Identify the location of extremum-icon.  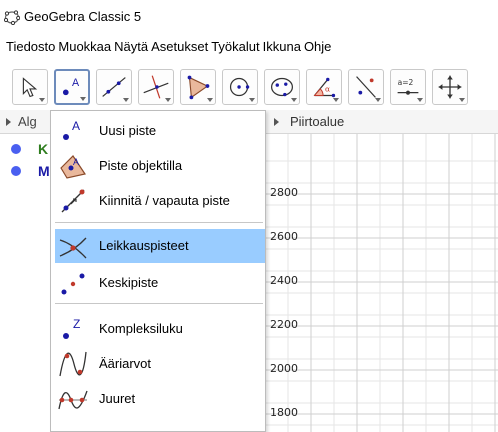
(73, 364).